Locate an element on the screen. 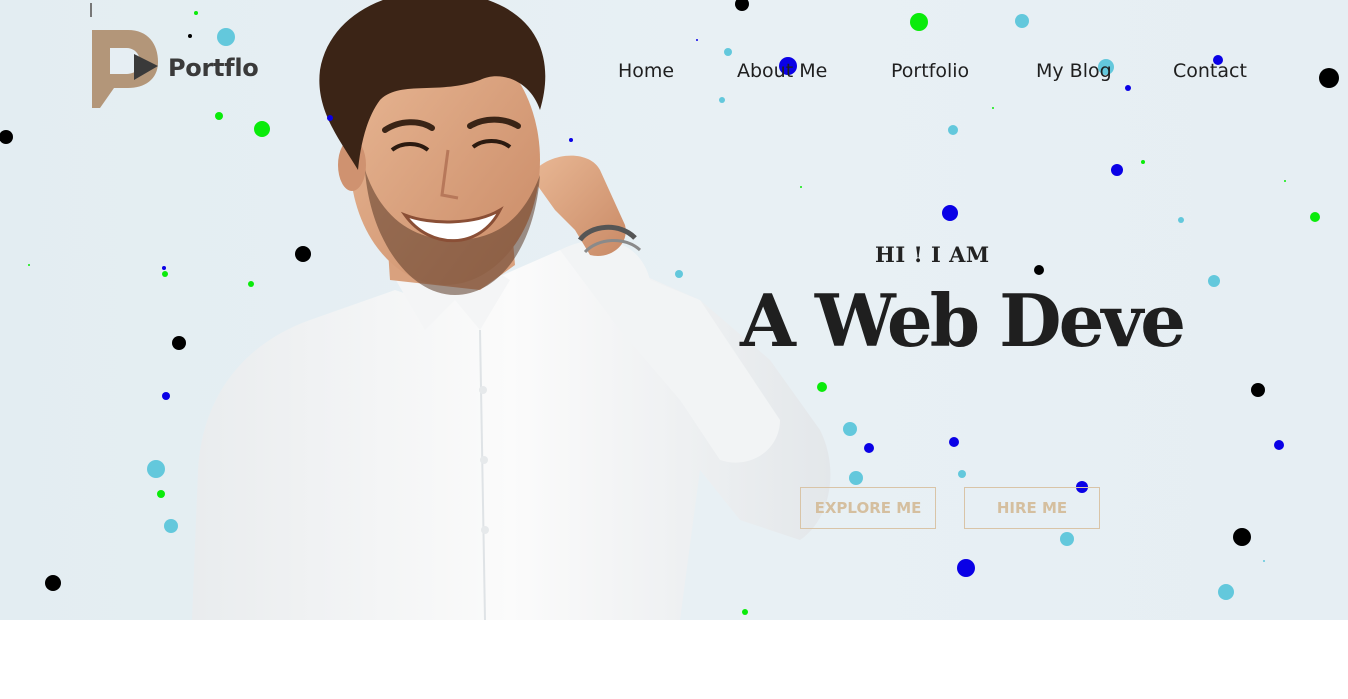 This screenshot has width=1348, height=699. hire-me-button: HIRE ME is located at coordinates (1032, 508).